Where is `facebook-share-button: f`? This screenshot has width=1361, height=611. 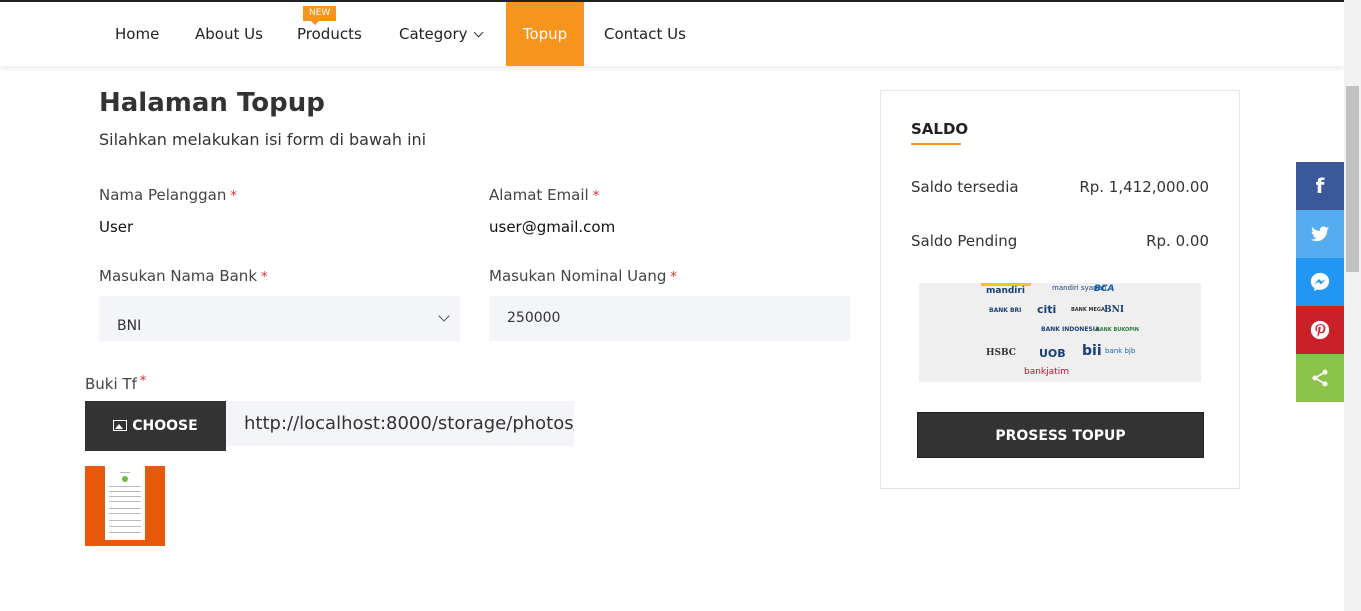 facebook-share-button: f is located at coordinates (1320, 186).